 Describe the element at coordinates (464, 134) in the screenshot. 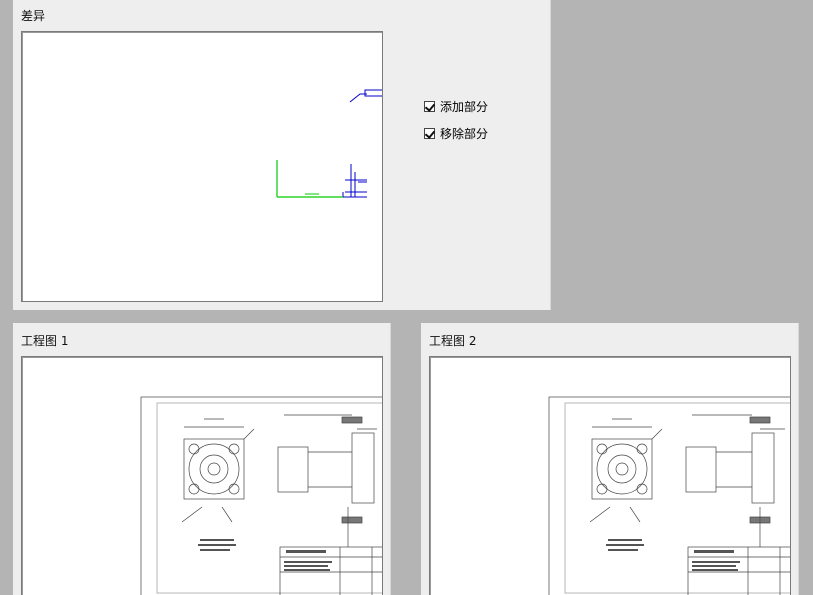

I see `removed-parts-label: 移除部分` at that location.